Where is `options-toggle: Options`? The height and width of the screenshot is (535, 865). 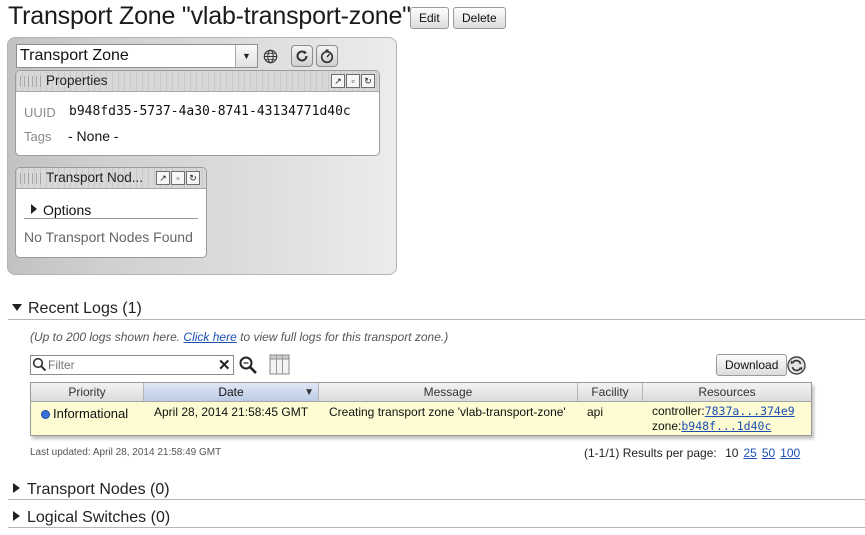
options-toggle: Options is located at coordinates (61, 210).